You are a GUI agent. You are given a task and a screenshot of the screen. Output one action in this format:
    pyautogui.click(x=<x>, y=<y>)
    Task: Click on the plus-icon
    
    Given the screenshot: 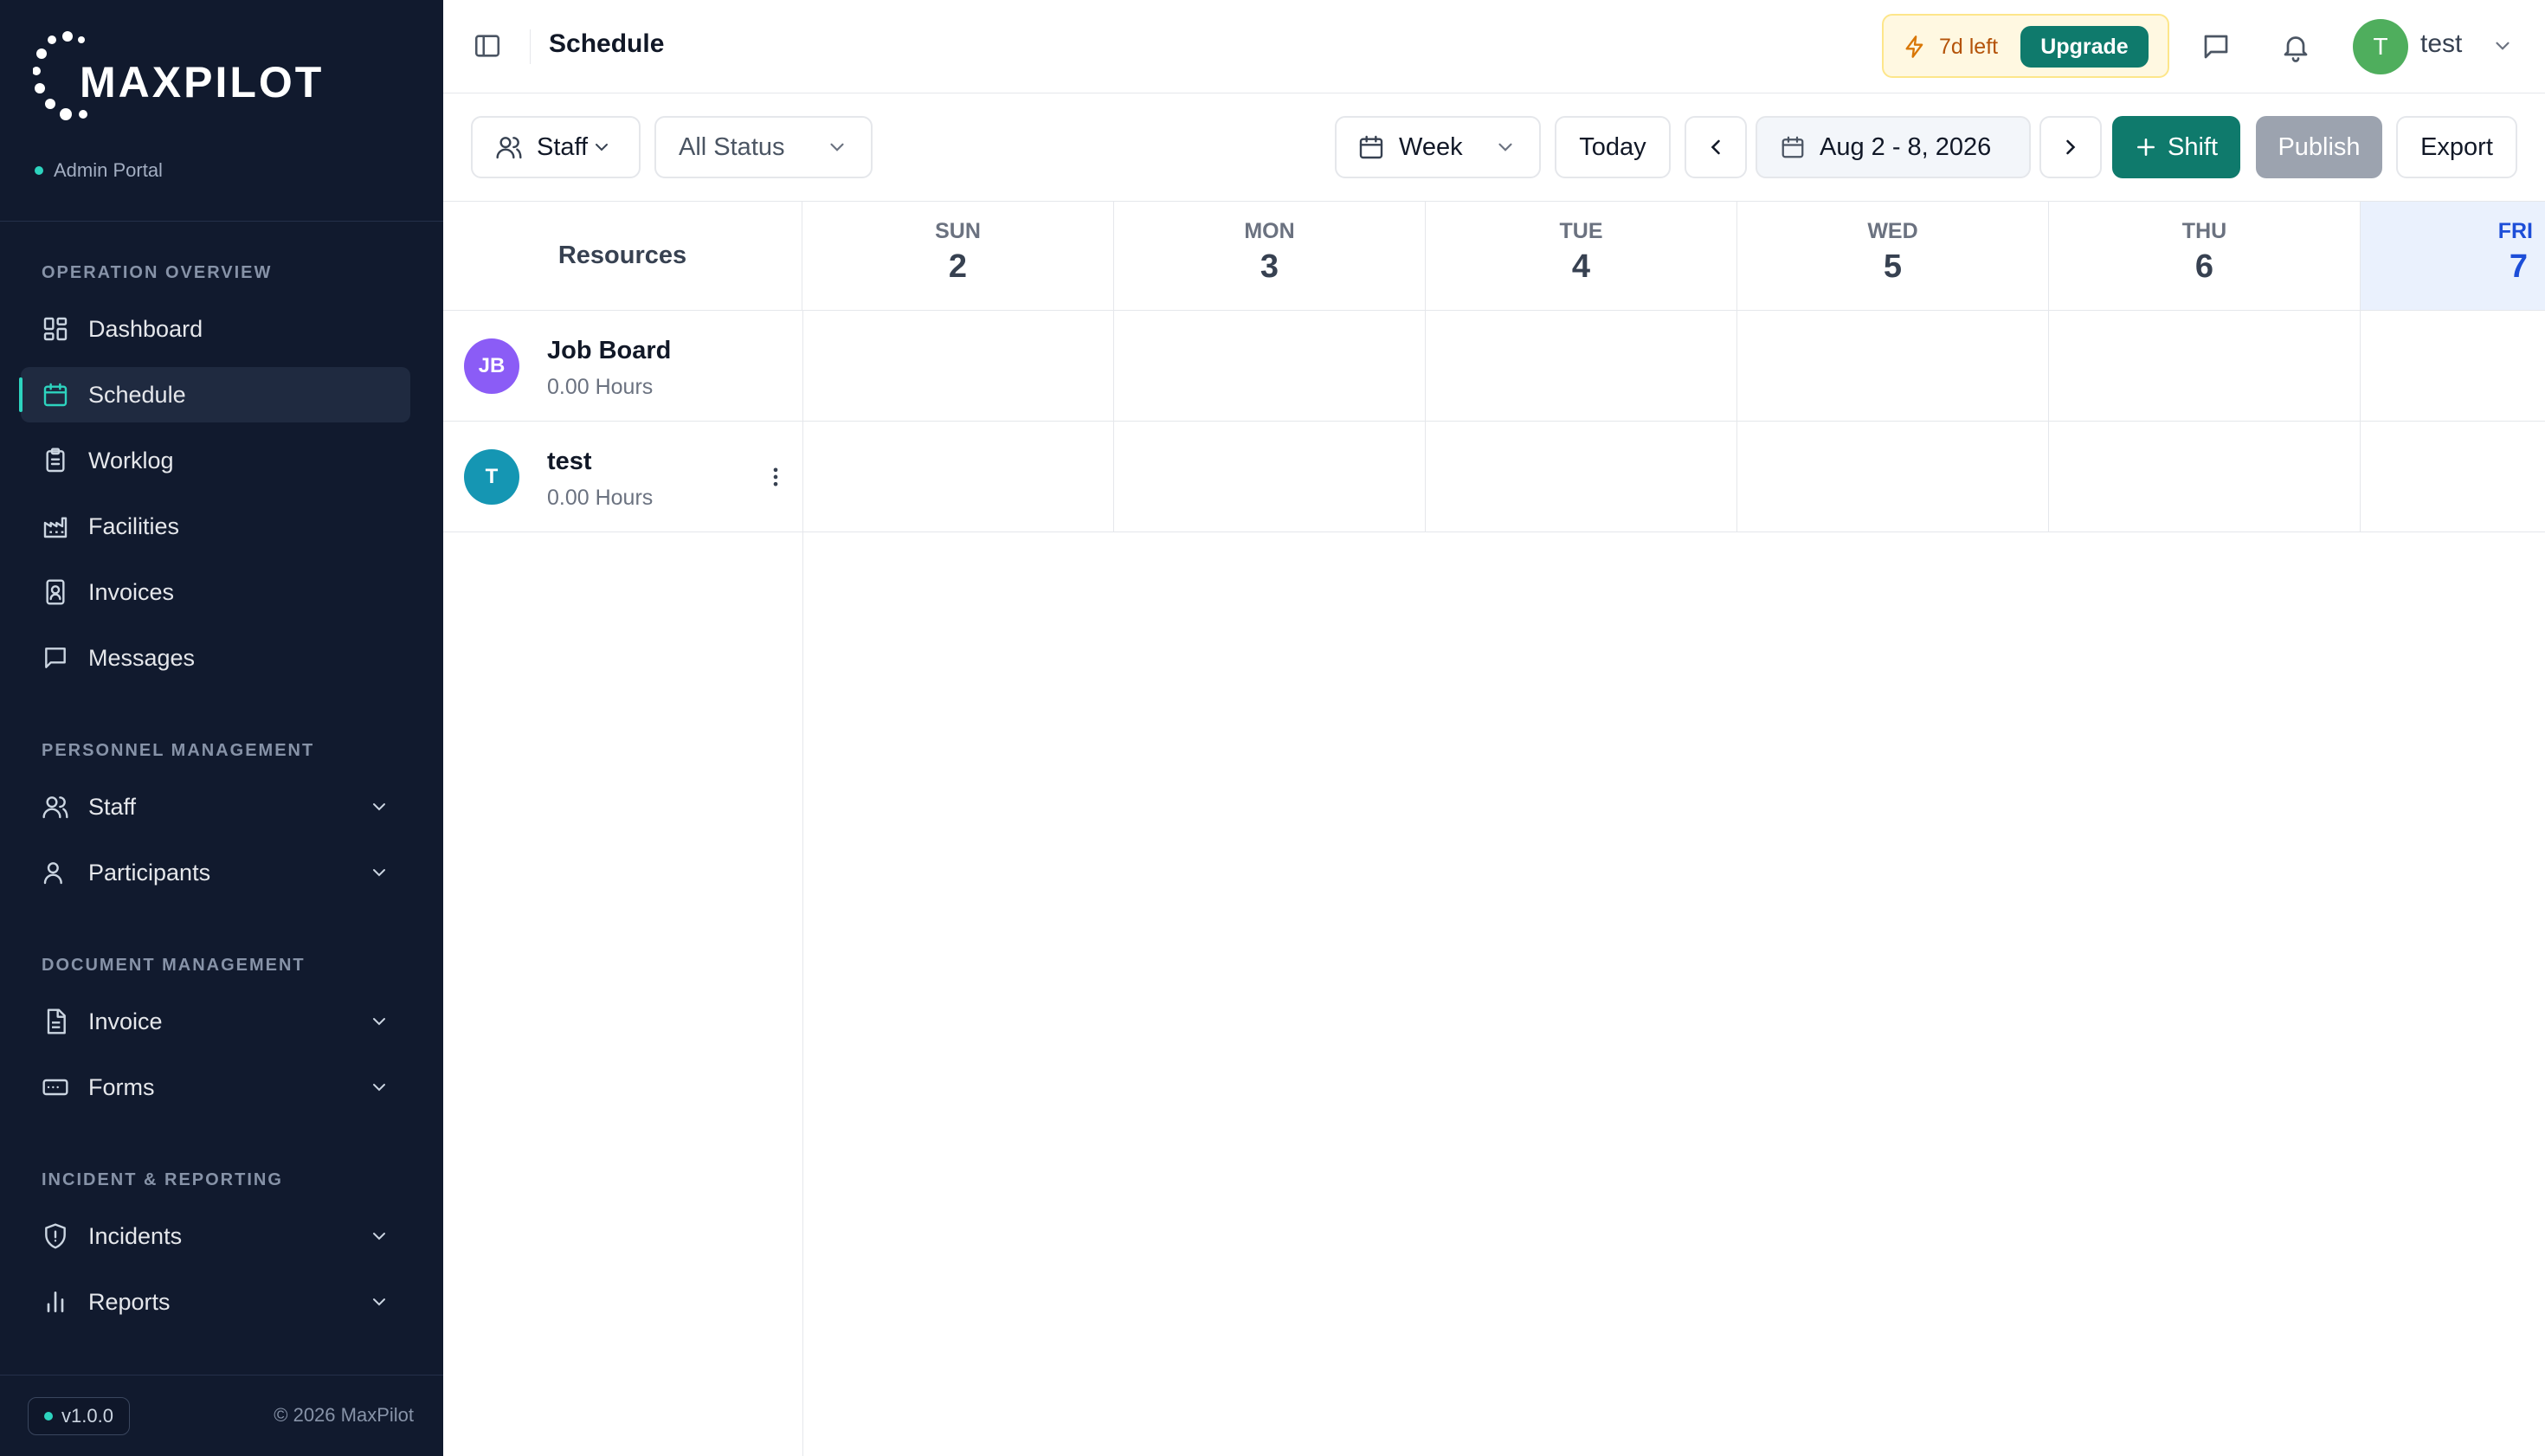 What is the action you would take?
    pyautogui.click(x=2146, y=147)
    